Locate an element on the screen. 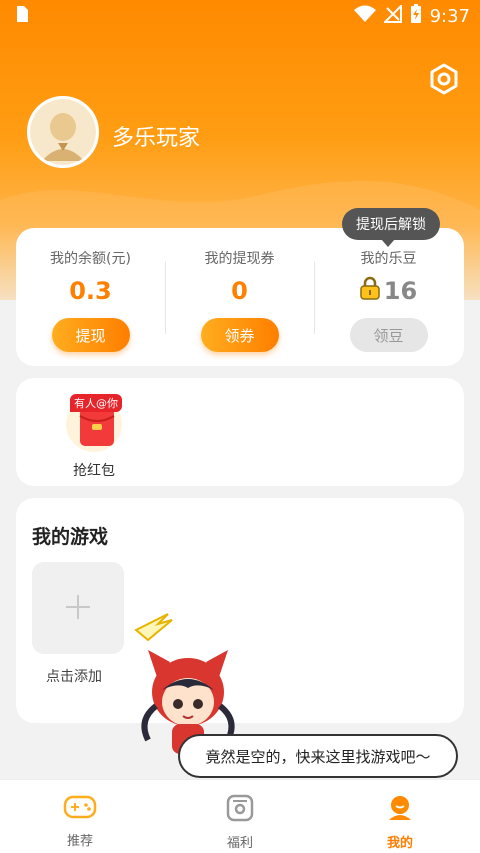  gamepad-icon is located at coordinates (80, 809).